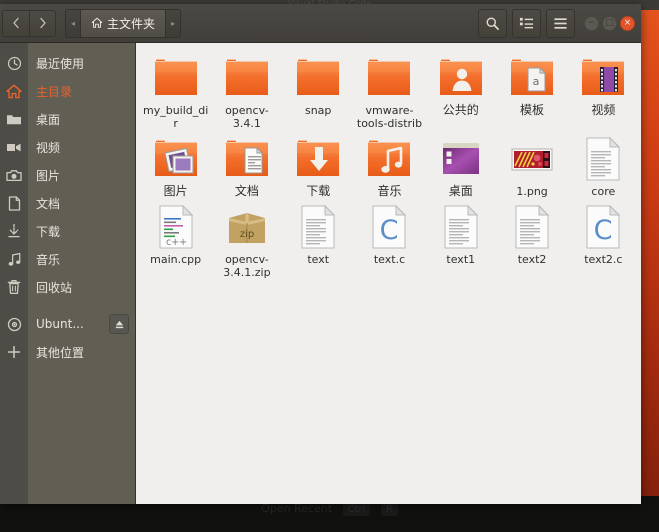 The width and height of the screenshot is (659, 532). I want to click on file-item: 公共的, so click(460, 90).